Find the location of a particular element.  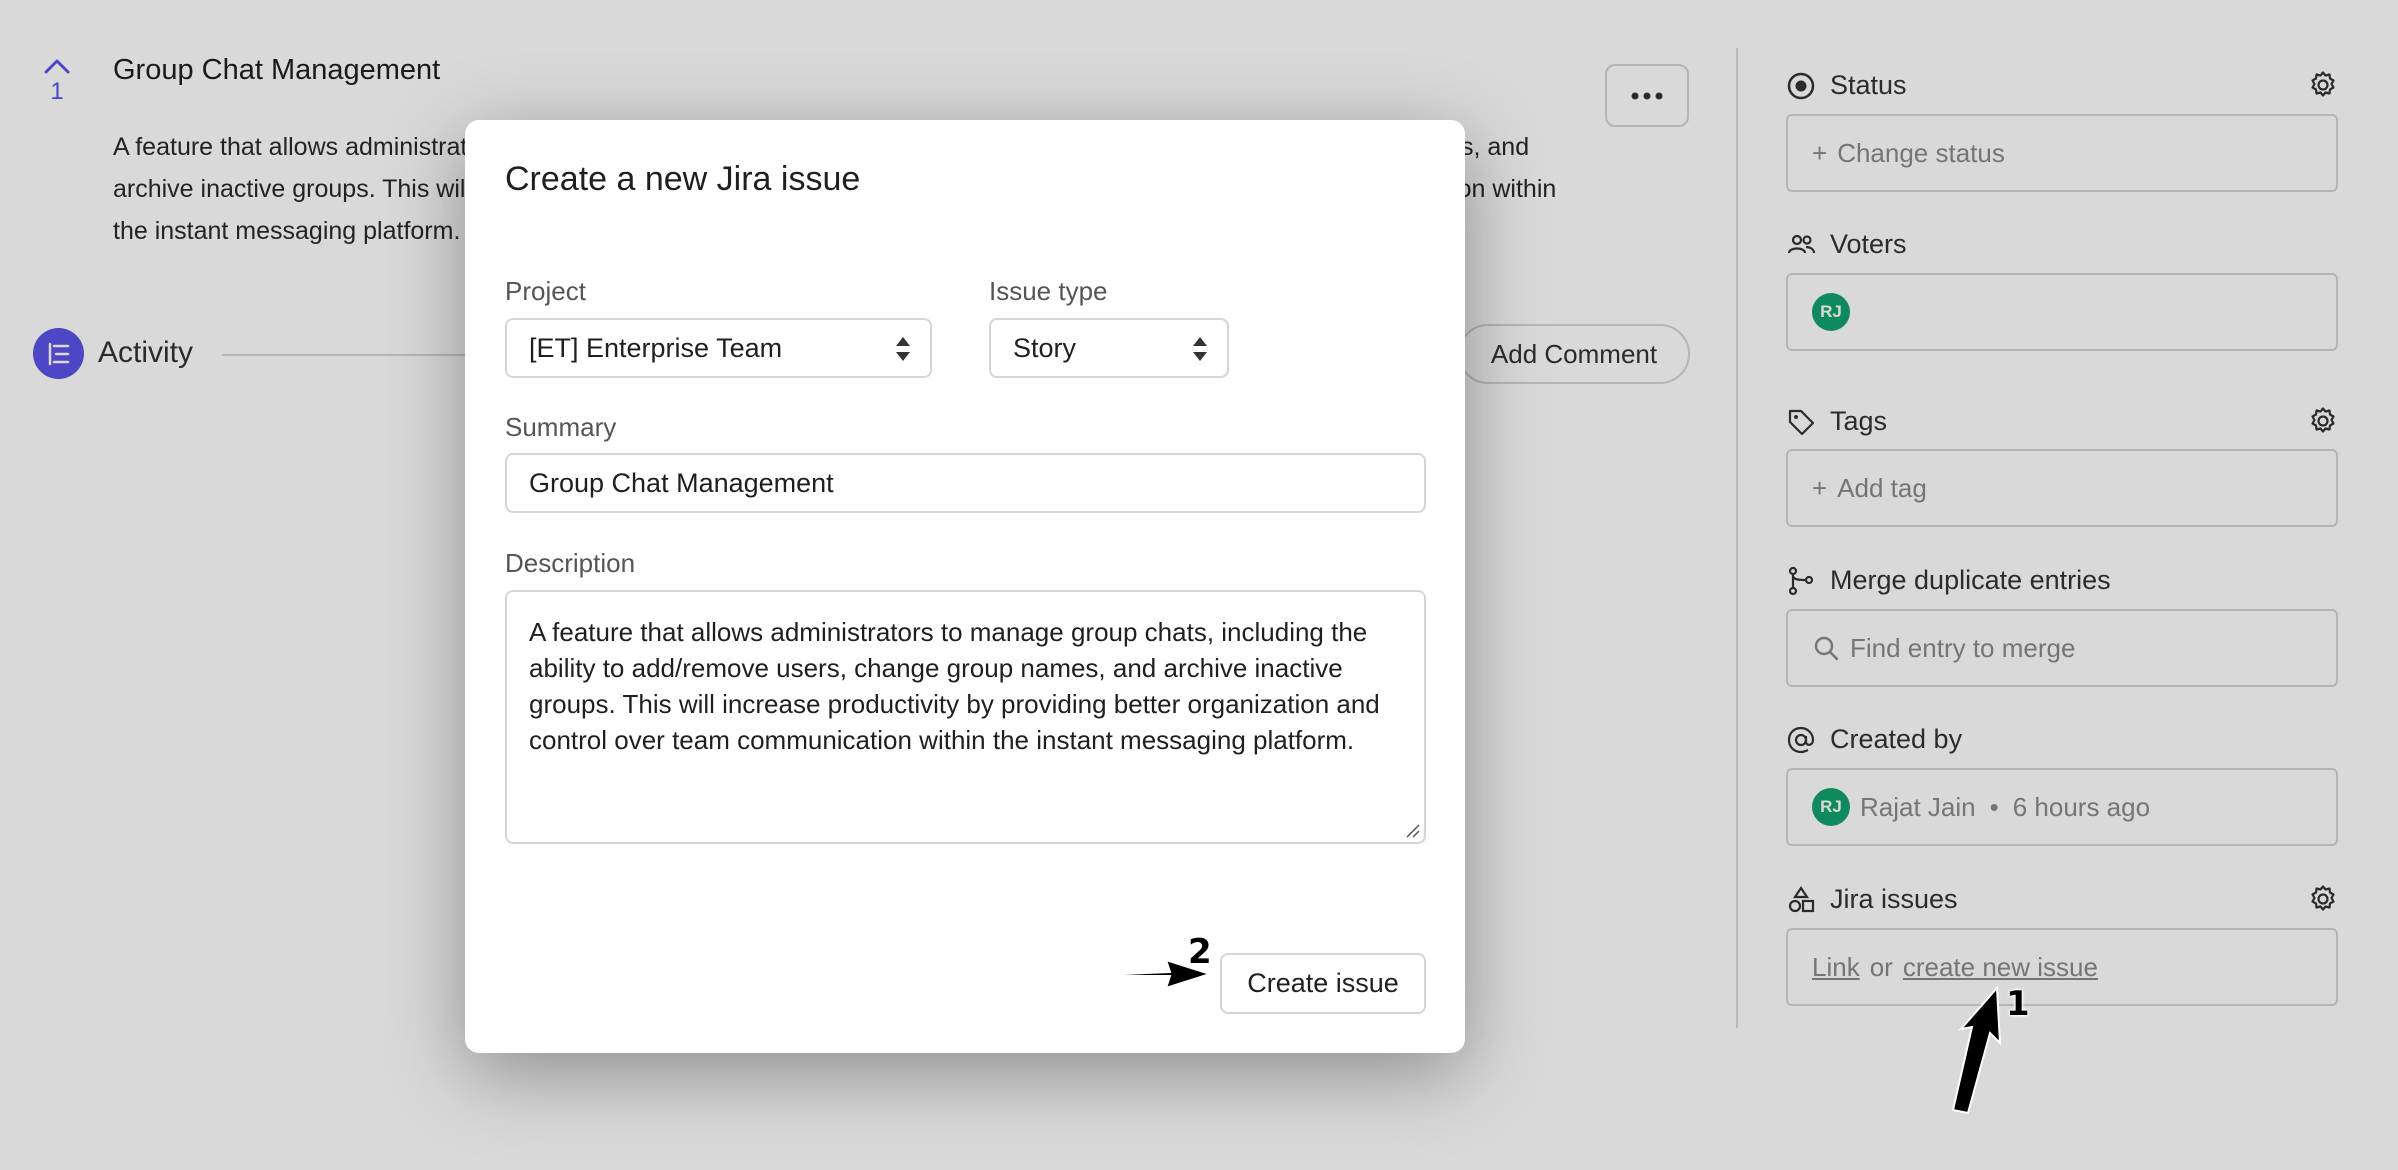

issue-type-select: Story is located at coordinates (1109, 348).